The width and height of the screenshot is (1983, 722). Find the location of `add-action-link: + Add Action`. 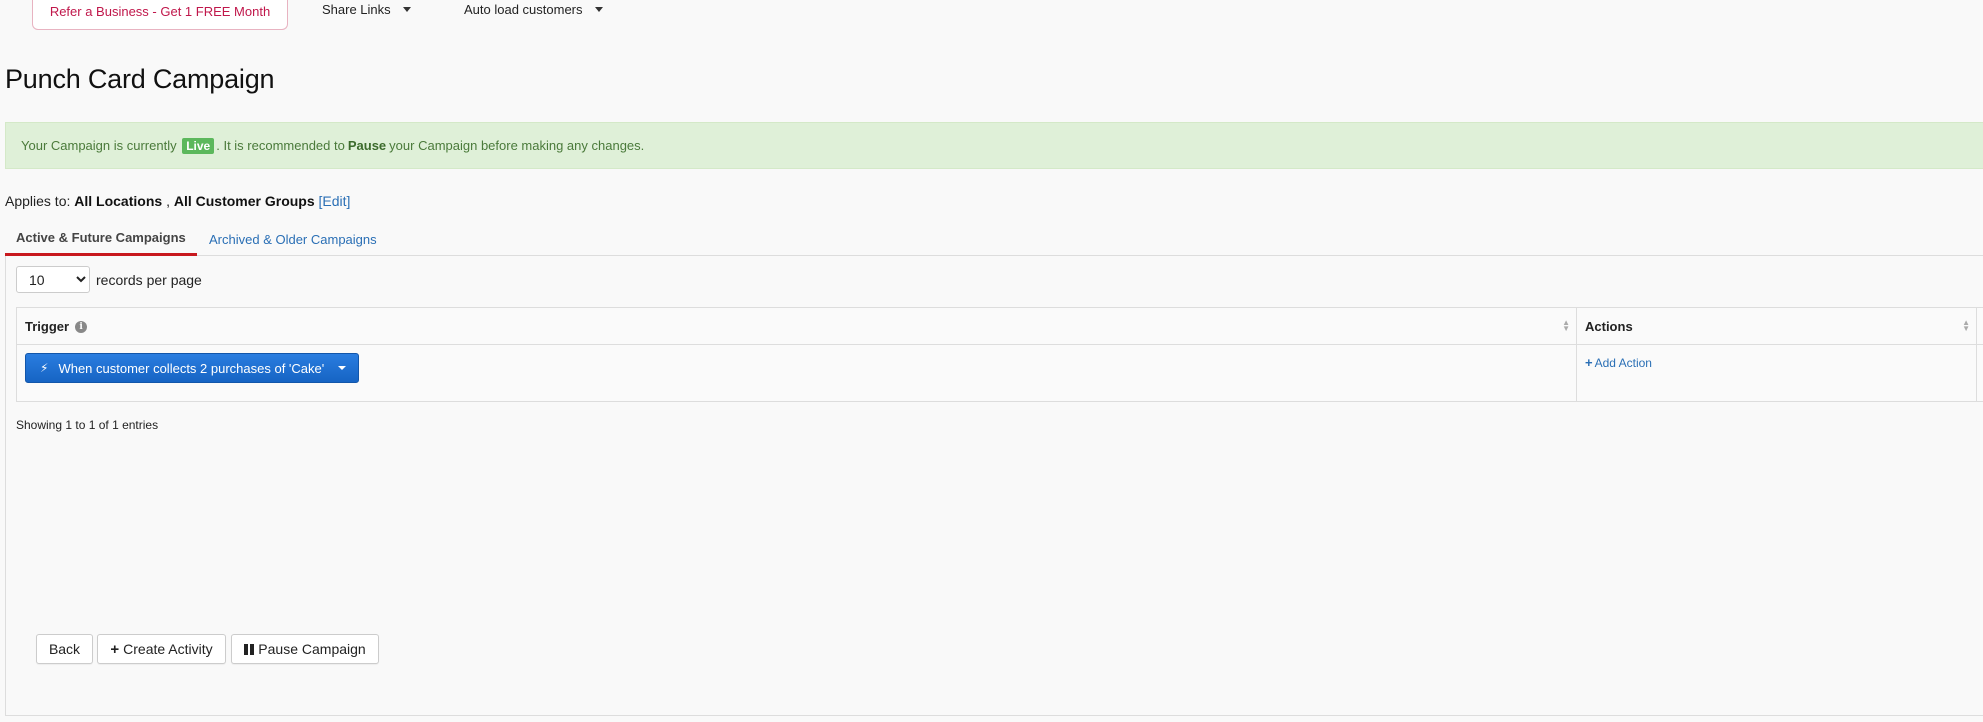

add-action-link: + Add Action is located at coordinates (1618, 362).